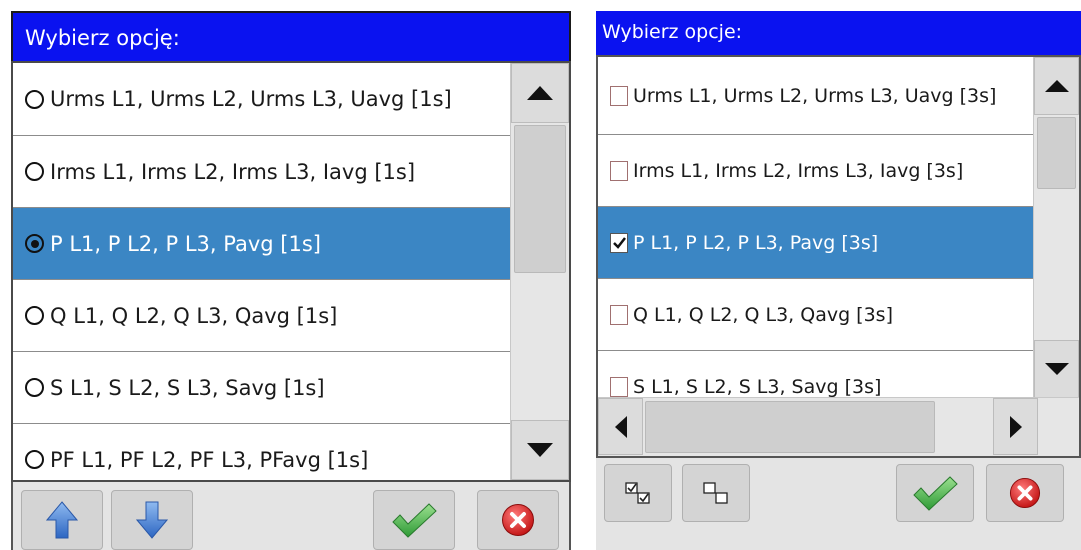 The image size is (1081, 550). I want to click on option-row: S L1, S L2, S L3, Savg [1s], so click(262, 388).